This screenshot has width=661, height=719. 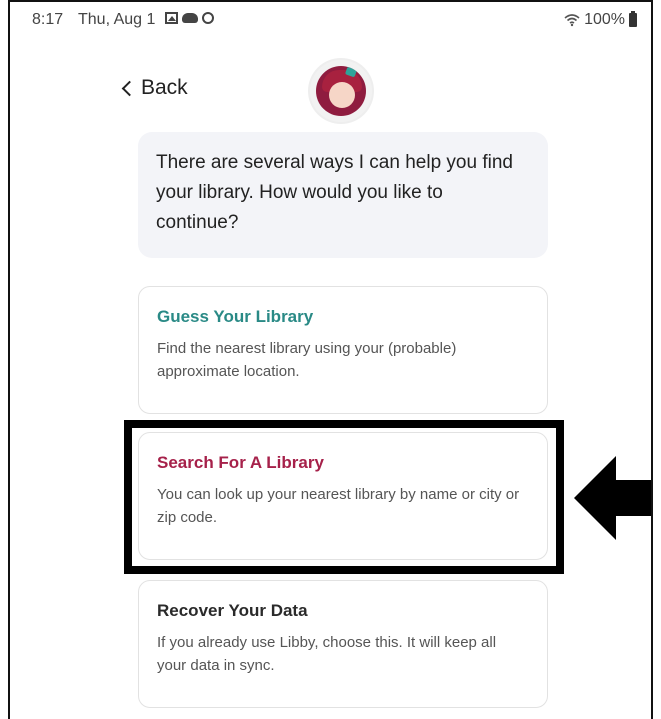 What do you see at coordinates (604, 19) in the screenshot?
I see `battery-percent: 100%` at bounding box center [604, 19].